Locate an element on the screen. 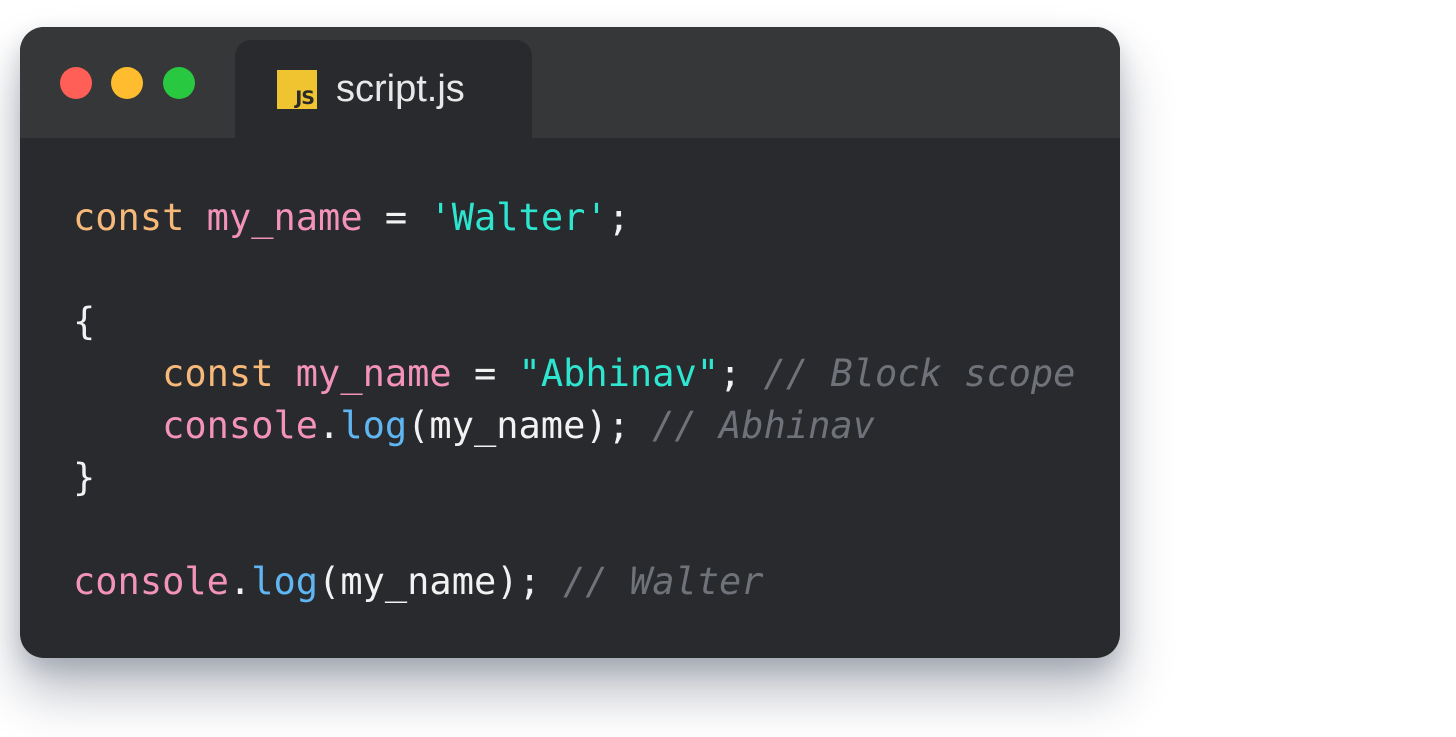  code-token: // Abhinav is located at coordinates (763, 425).